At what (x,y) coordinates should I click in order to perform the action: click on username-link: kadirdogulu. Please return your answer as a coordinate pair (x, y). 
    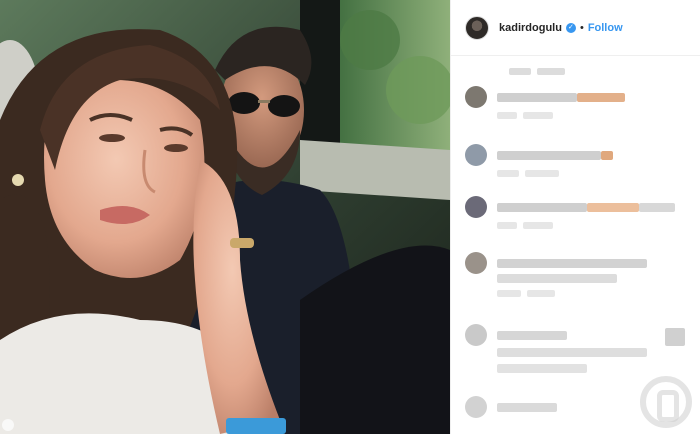
    Looking at the image, I should click on (530, 28).